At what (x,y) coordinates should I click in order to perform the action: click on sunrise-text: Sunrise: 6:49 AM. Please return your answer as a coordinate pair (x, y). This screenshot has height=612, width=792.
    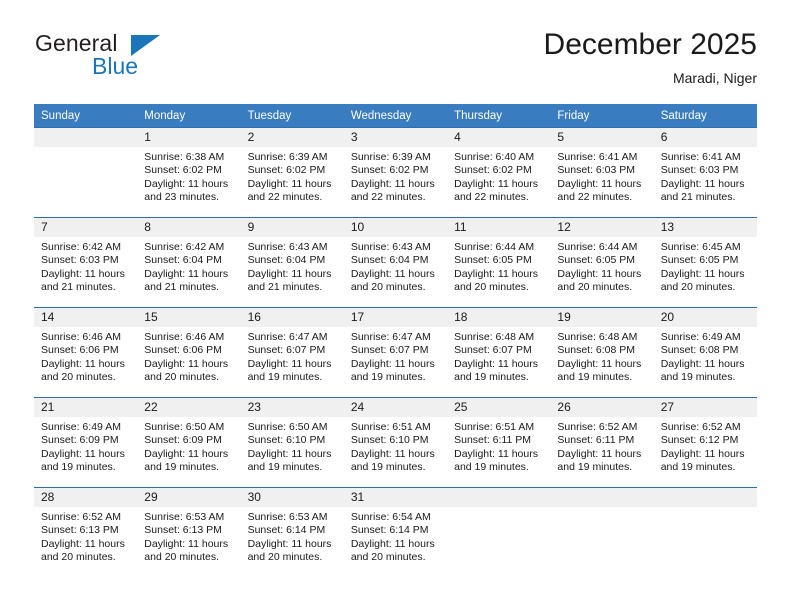
    Looking at the image, I should click on (81, 427).